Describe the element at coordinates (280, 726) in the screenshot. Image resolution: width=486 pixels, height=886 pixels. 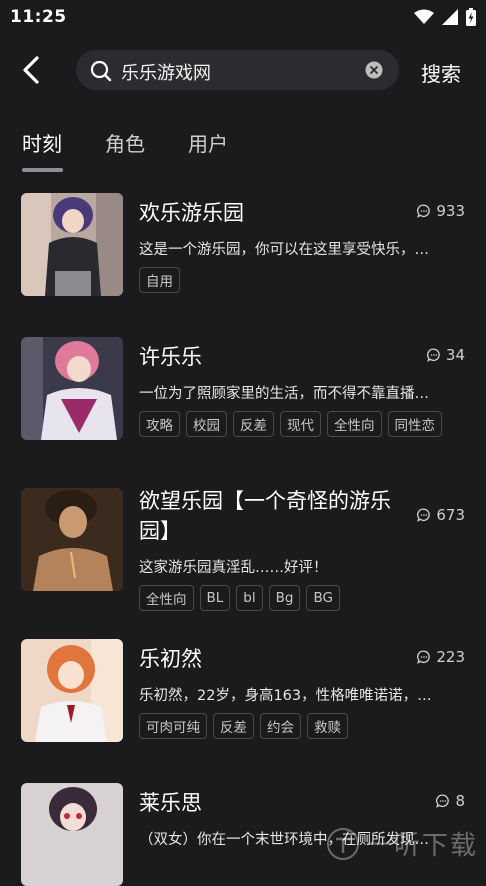
I see `tag: 约会` at that location.